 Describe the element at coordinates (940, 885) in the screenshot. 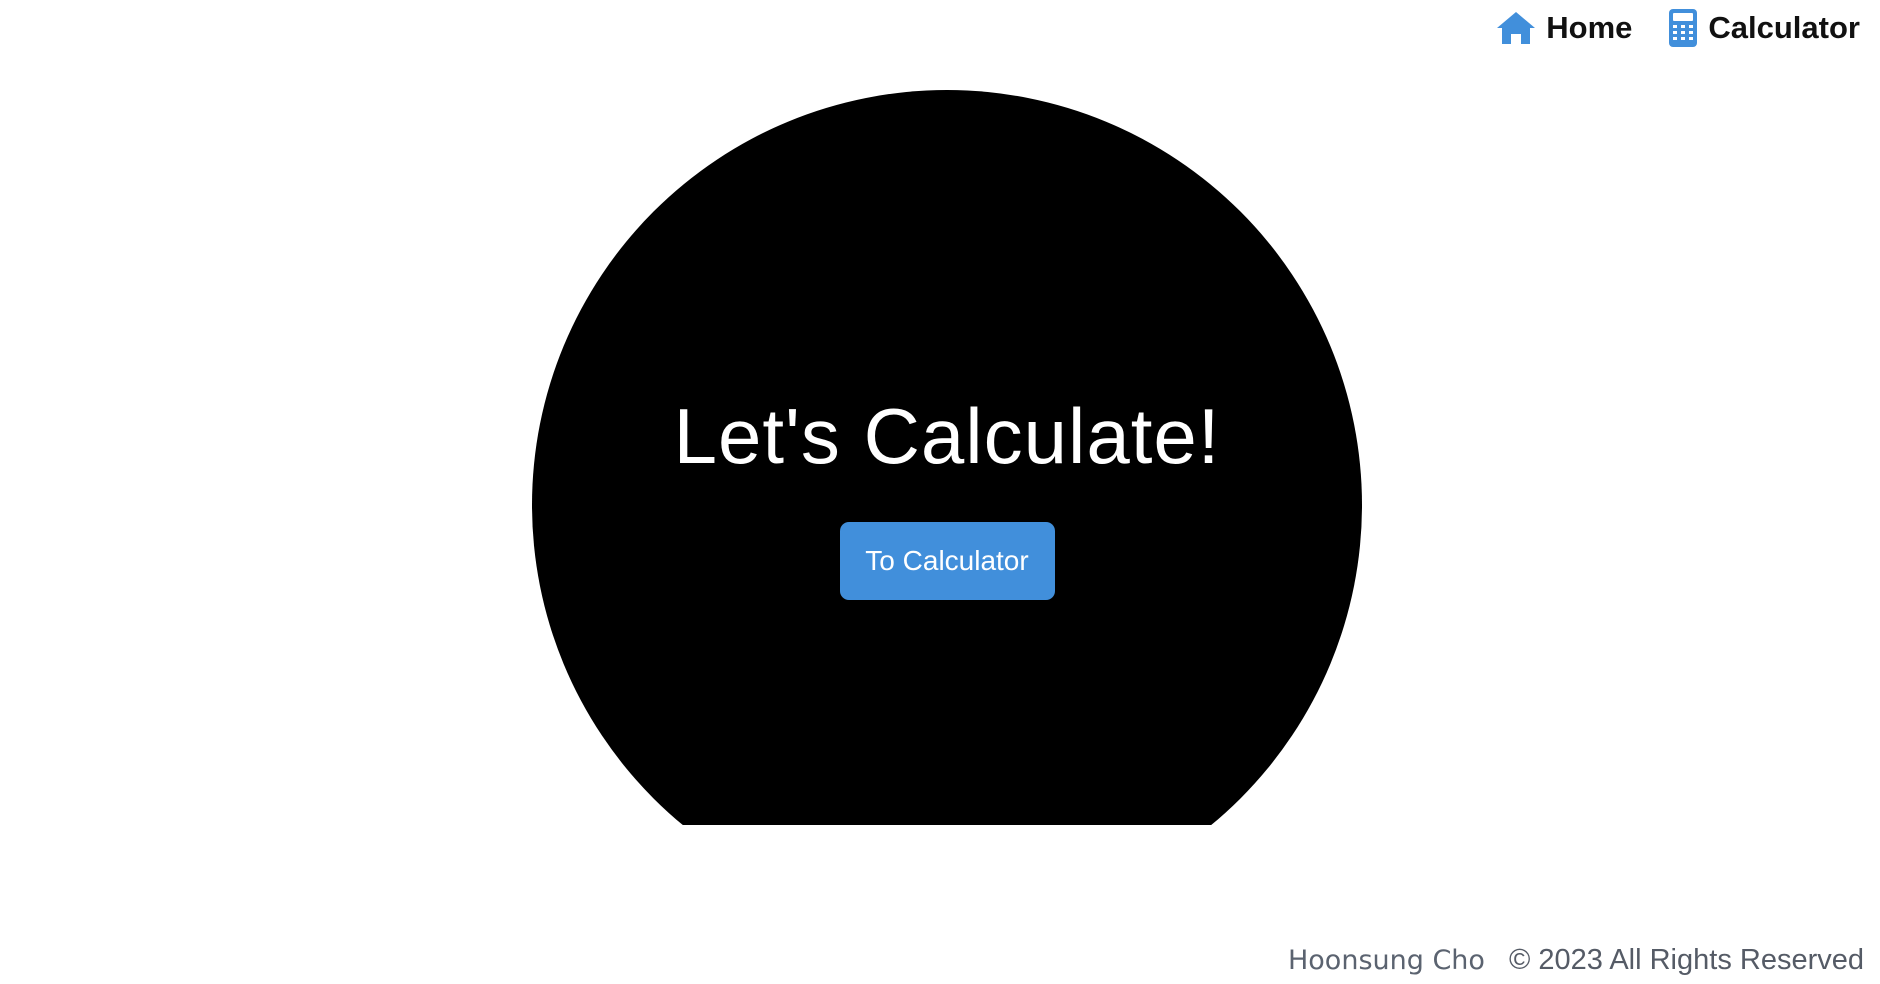

I see `hero-circle-clip` at that location.